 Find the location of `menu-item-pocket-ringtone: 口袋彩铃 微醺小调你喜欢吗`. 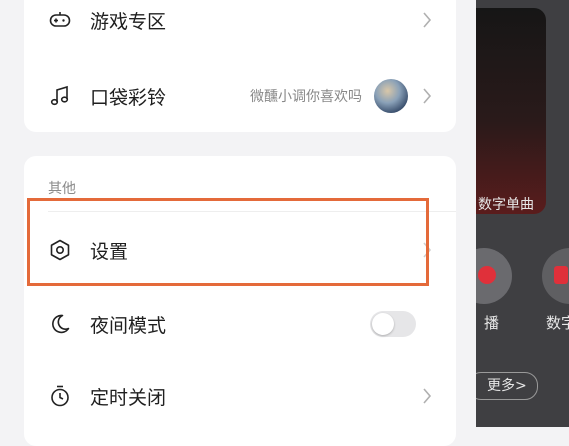

menu-item-pocket-ringtone: 口袋彩铃 微醺小调你喜欢吗 is located at coordinates (240, 96).